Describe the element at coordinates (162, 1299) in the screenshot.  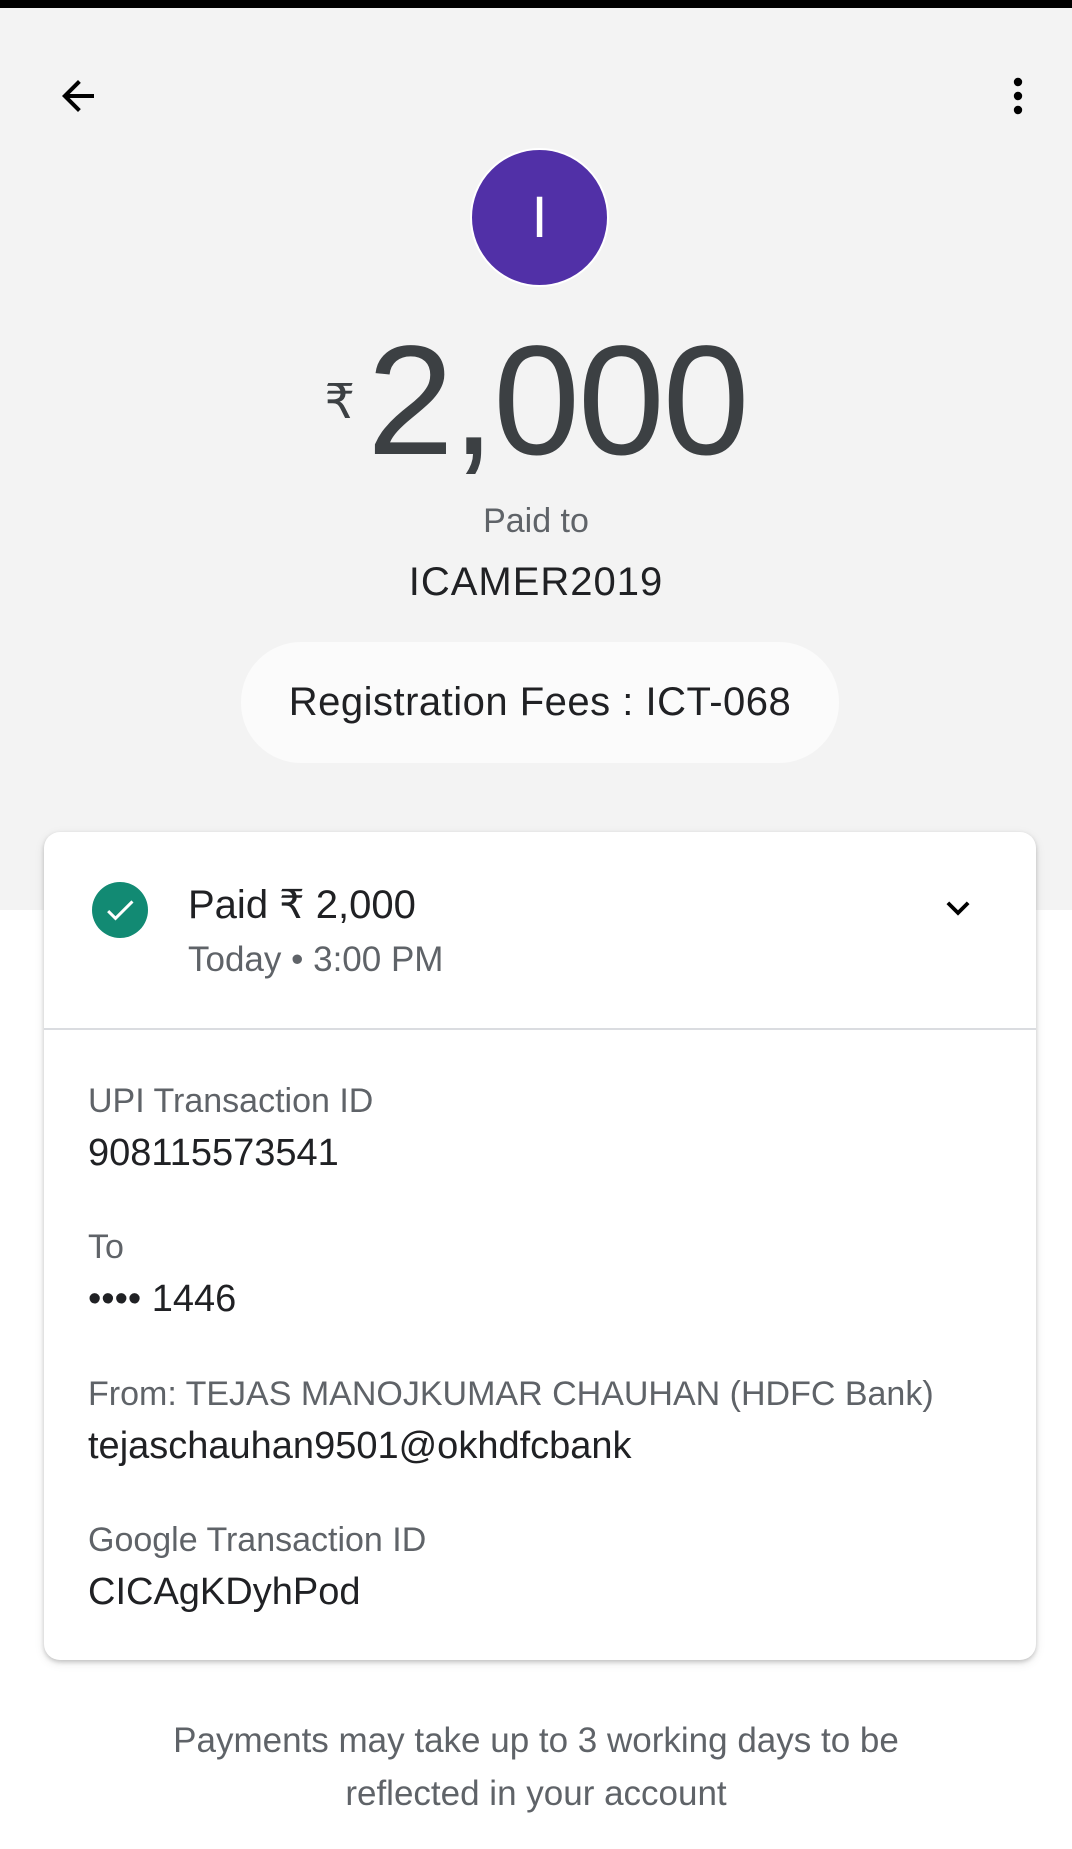
I see `to-account-value: •••• 1446` at that location.